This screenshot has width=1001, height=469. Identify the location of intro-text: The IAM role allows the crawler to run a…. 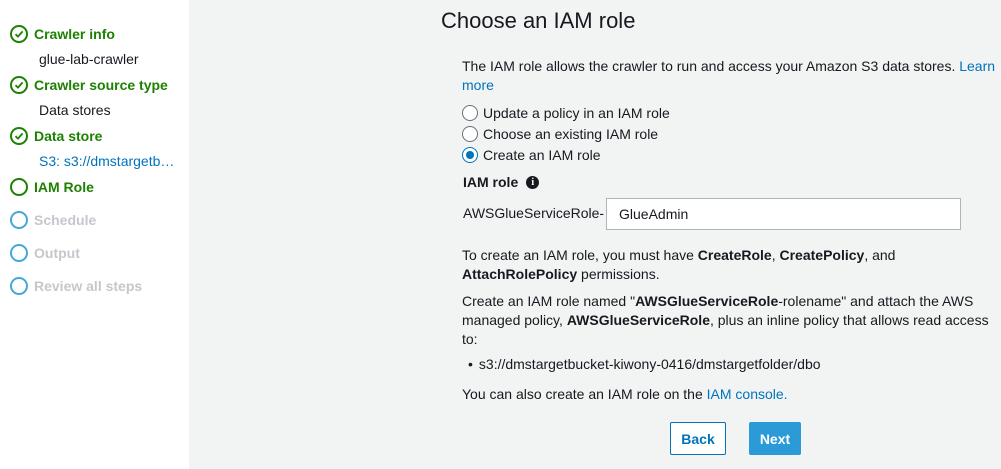
(731, 76).